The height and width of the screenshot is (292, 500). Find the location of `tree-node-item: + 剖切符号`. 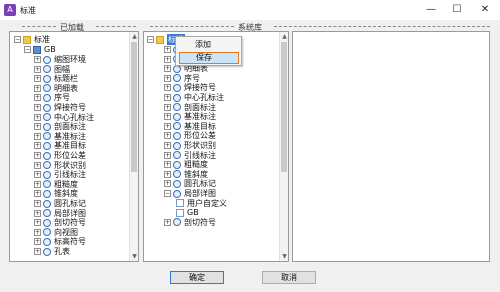

tree-node-item: + 剖切符号 is located at coordinates (190, 222).